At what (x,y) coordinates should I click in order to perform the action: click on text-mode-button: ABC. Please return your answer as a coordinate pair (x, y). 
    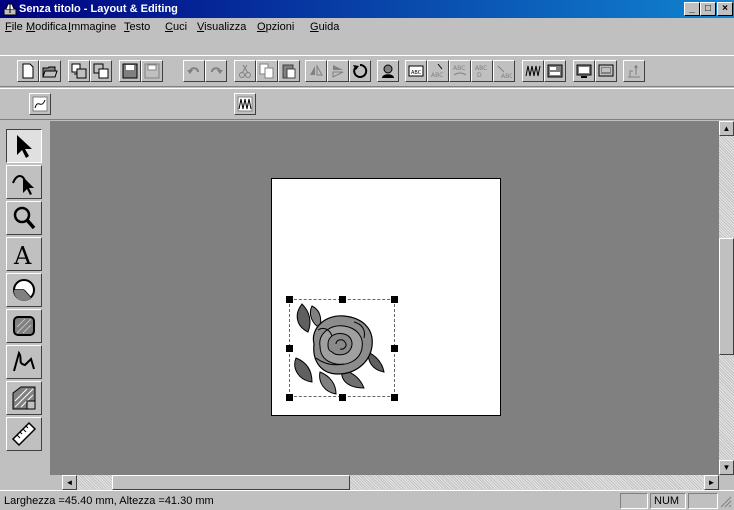
    Looking at the image, I should click on (438, 71).